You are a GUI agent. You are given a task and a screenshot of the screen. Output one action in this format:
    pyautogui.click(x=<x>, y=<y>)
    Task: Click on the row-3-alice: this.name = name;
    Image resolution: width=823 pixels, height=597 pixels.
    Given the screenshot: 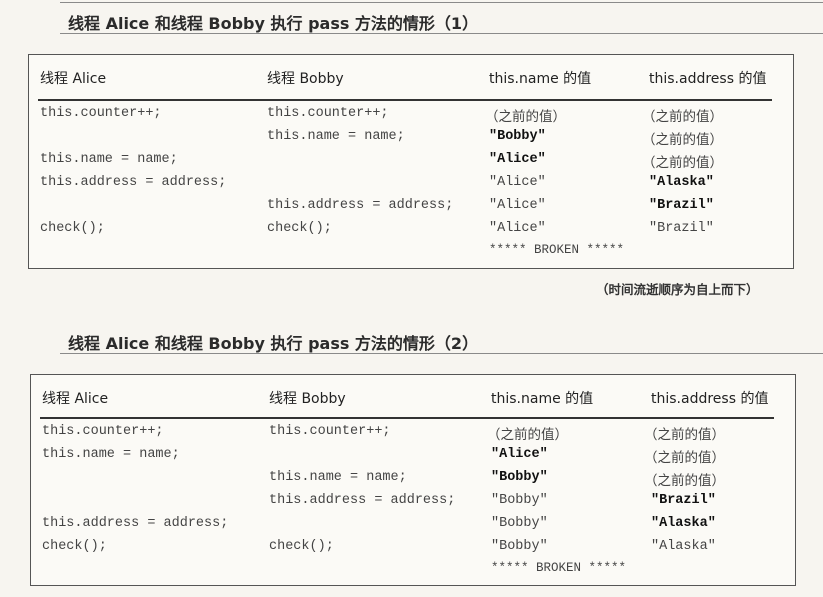 What is the action you would take?
    pyautogui.click(x=109, y=159)
    